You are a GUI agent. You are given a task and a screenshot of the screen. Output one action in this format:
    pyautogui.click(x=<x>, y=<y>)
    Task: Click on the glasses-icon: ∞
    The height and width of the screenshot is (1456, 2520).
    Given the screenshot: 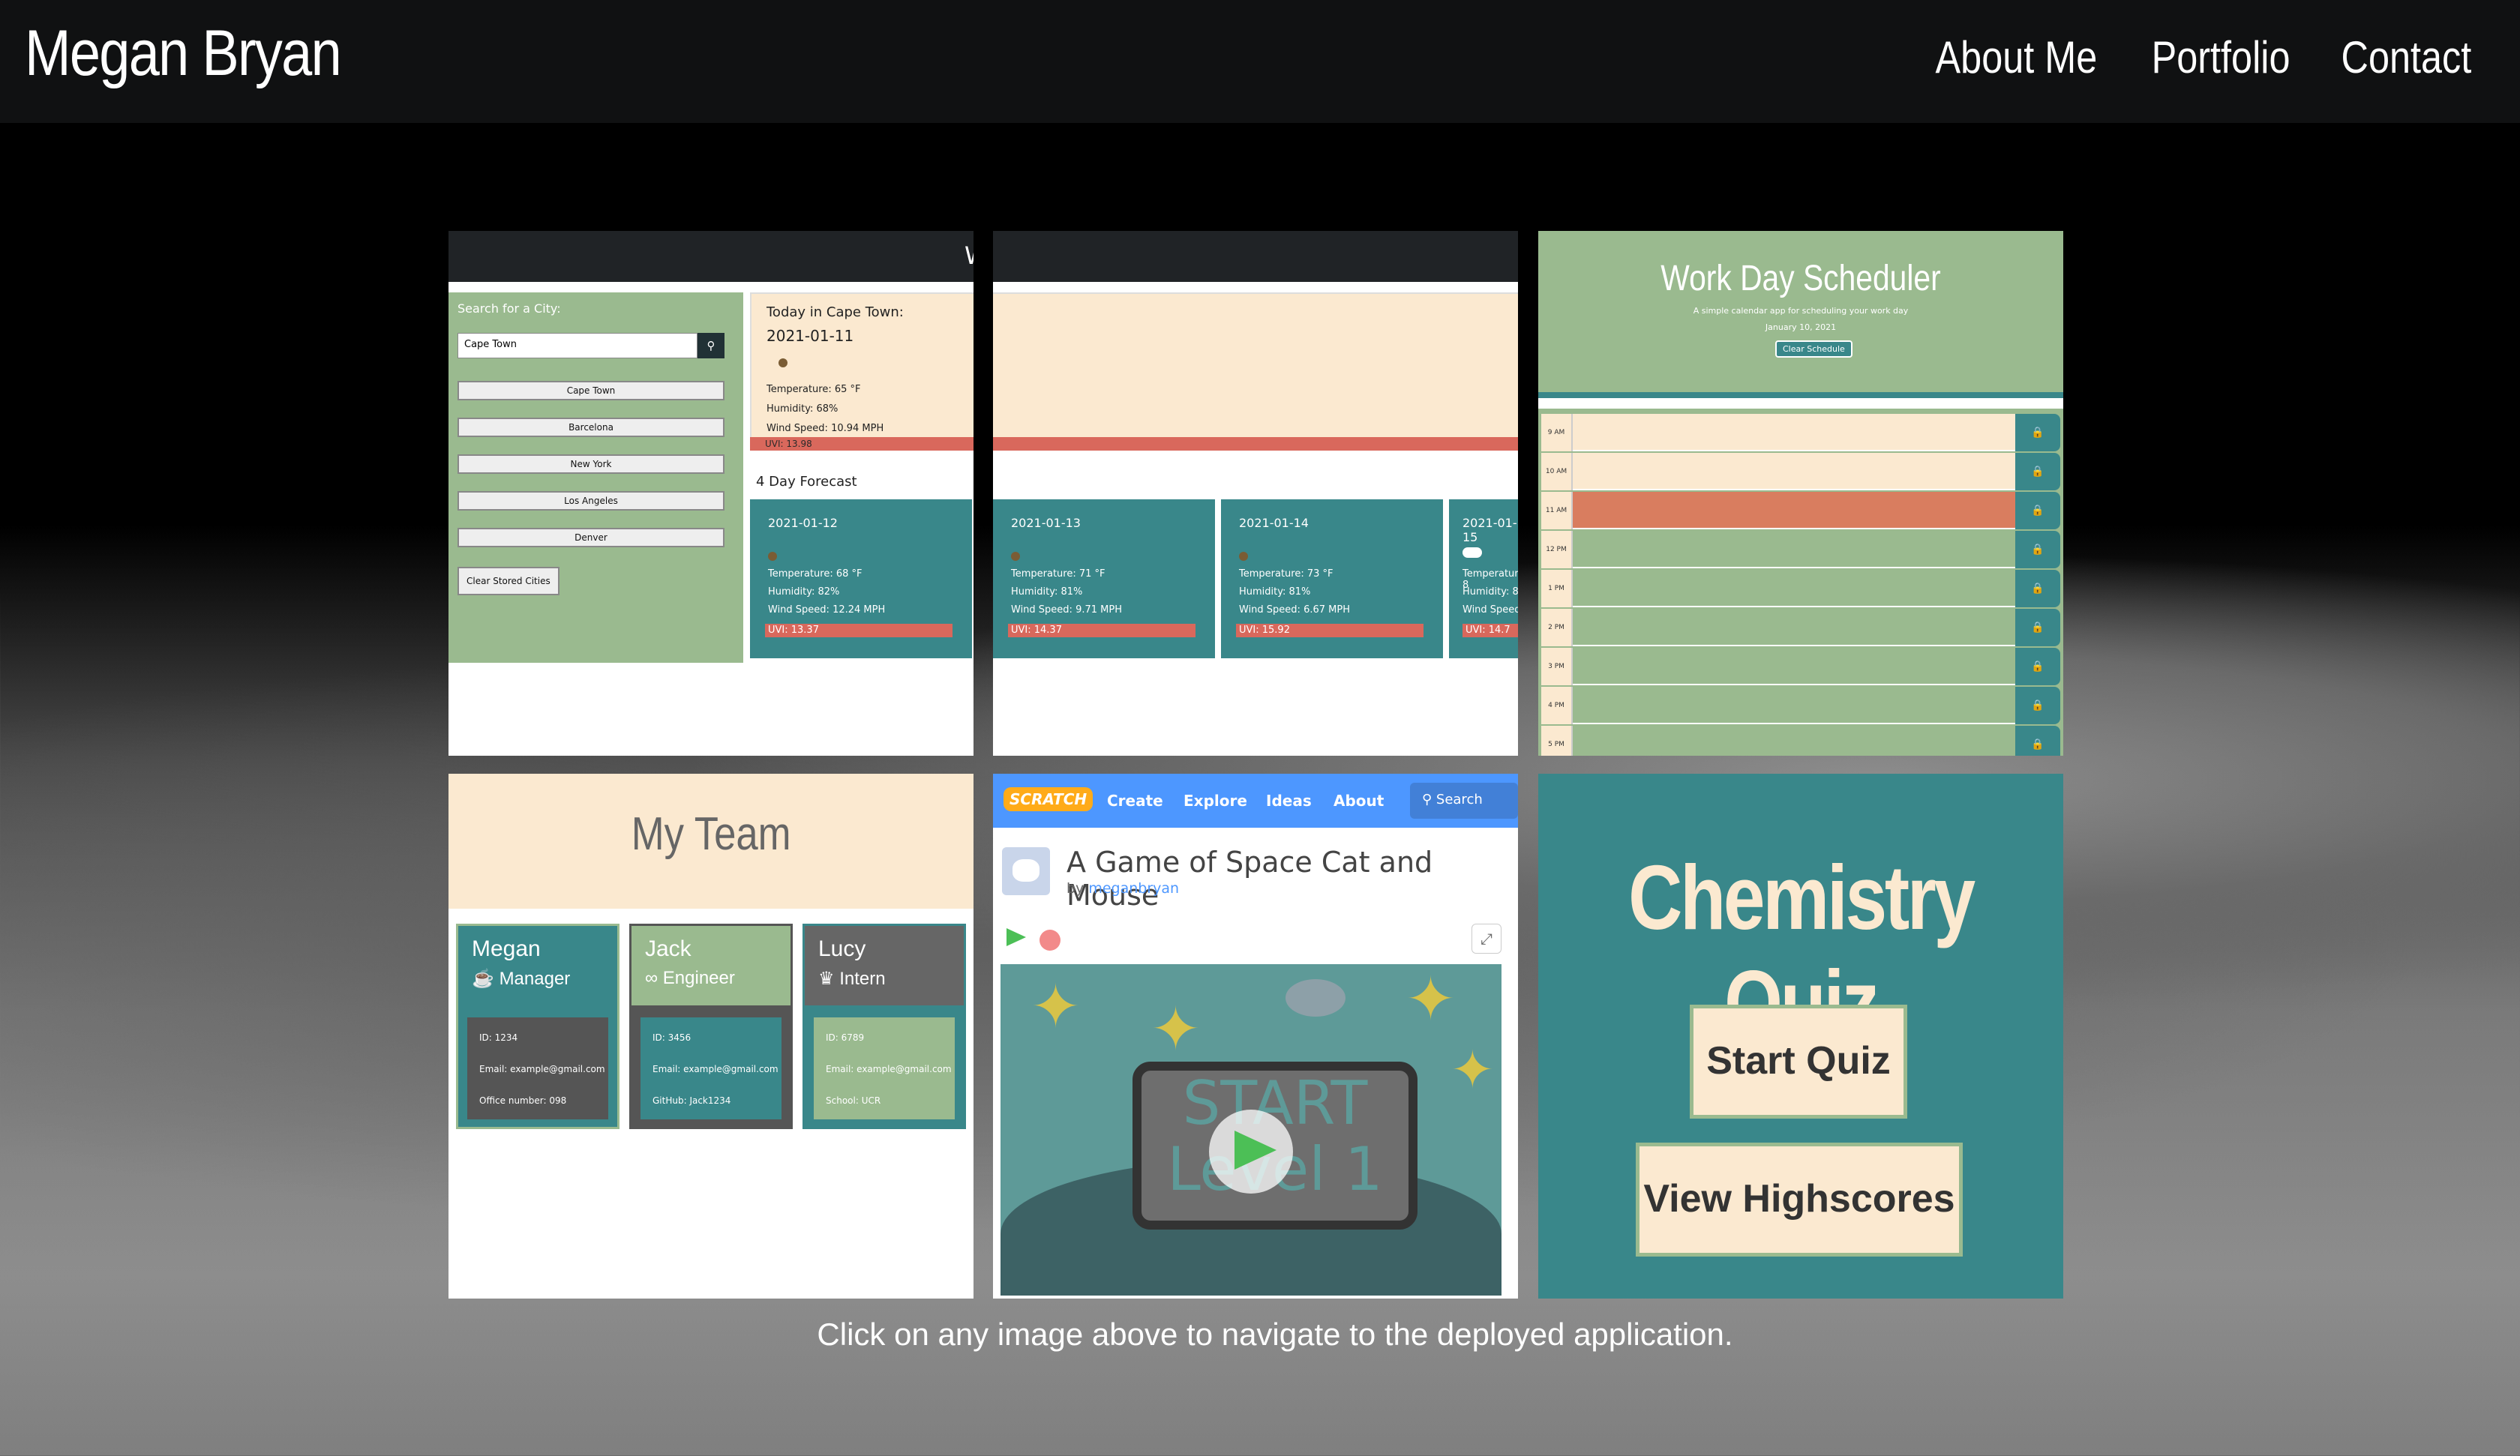 What is the action you would take?
    pyautogui.click(x=654, y=978)
    